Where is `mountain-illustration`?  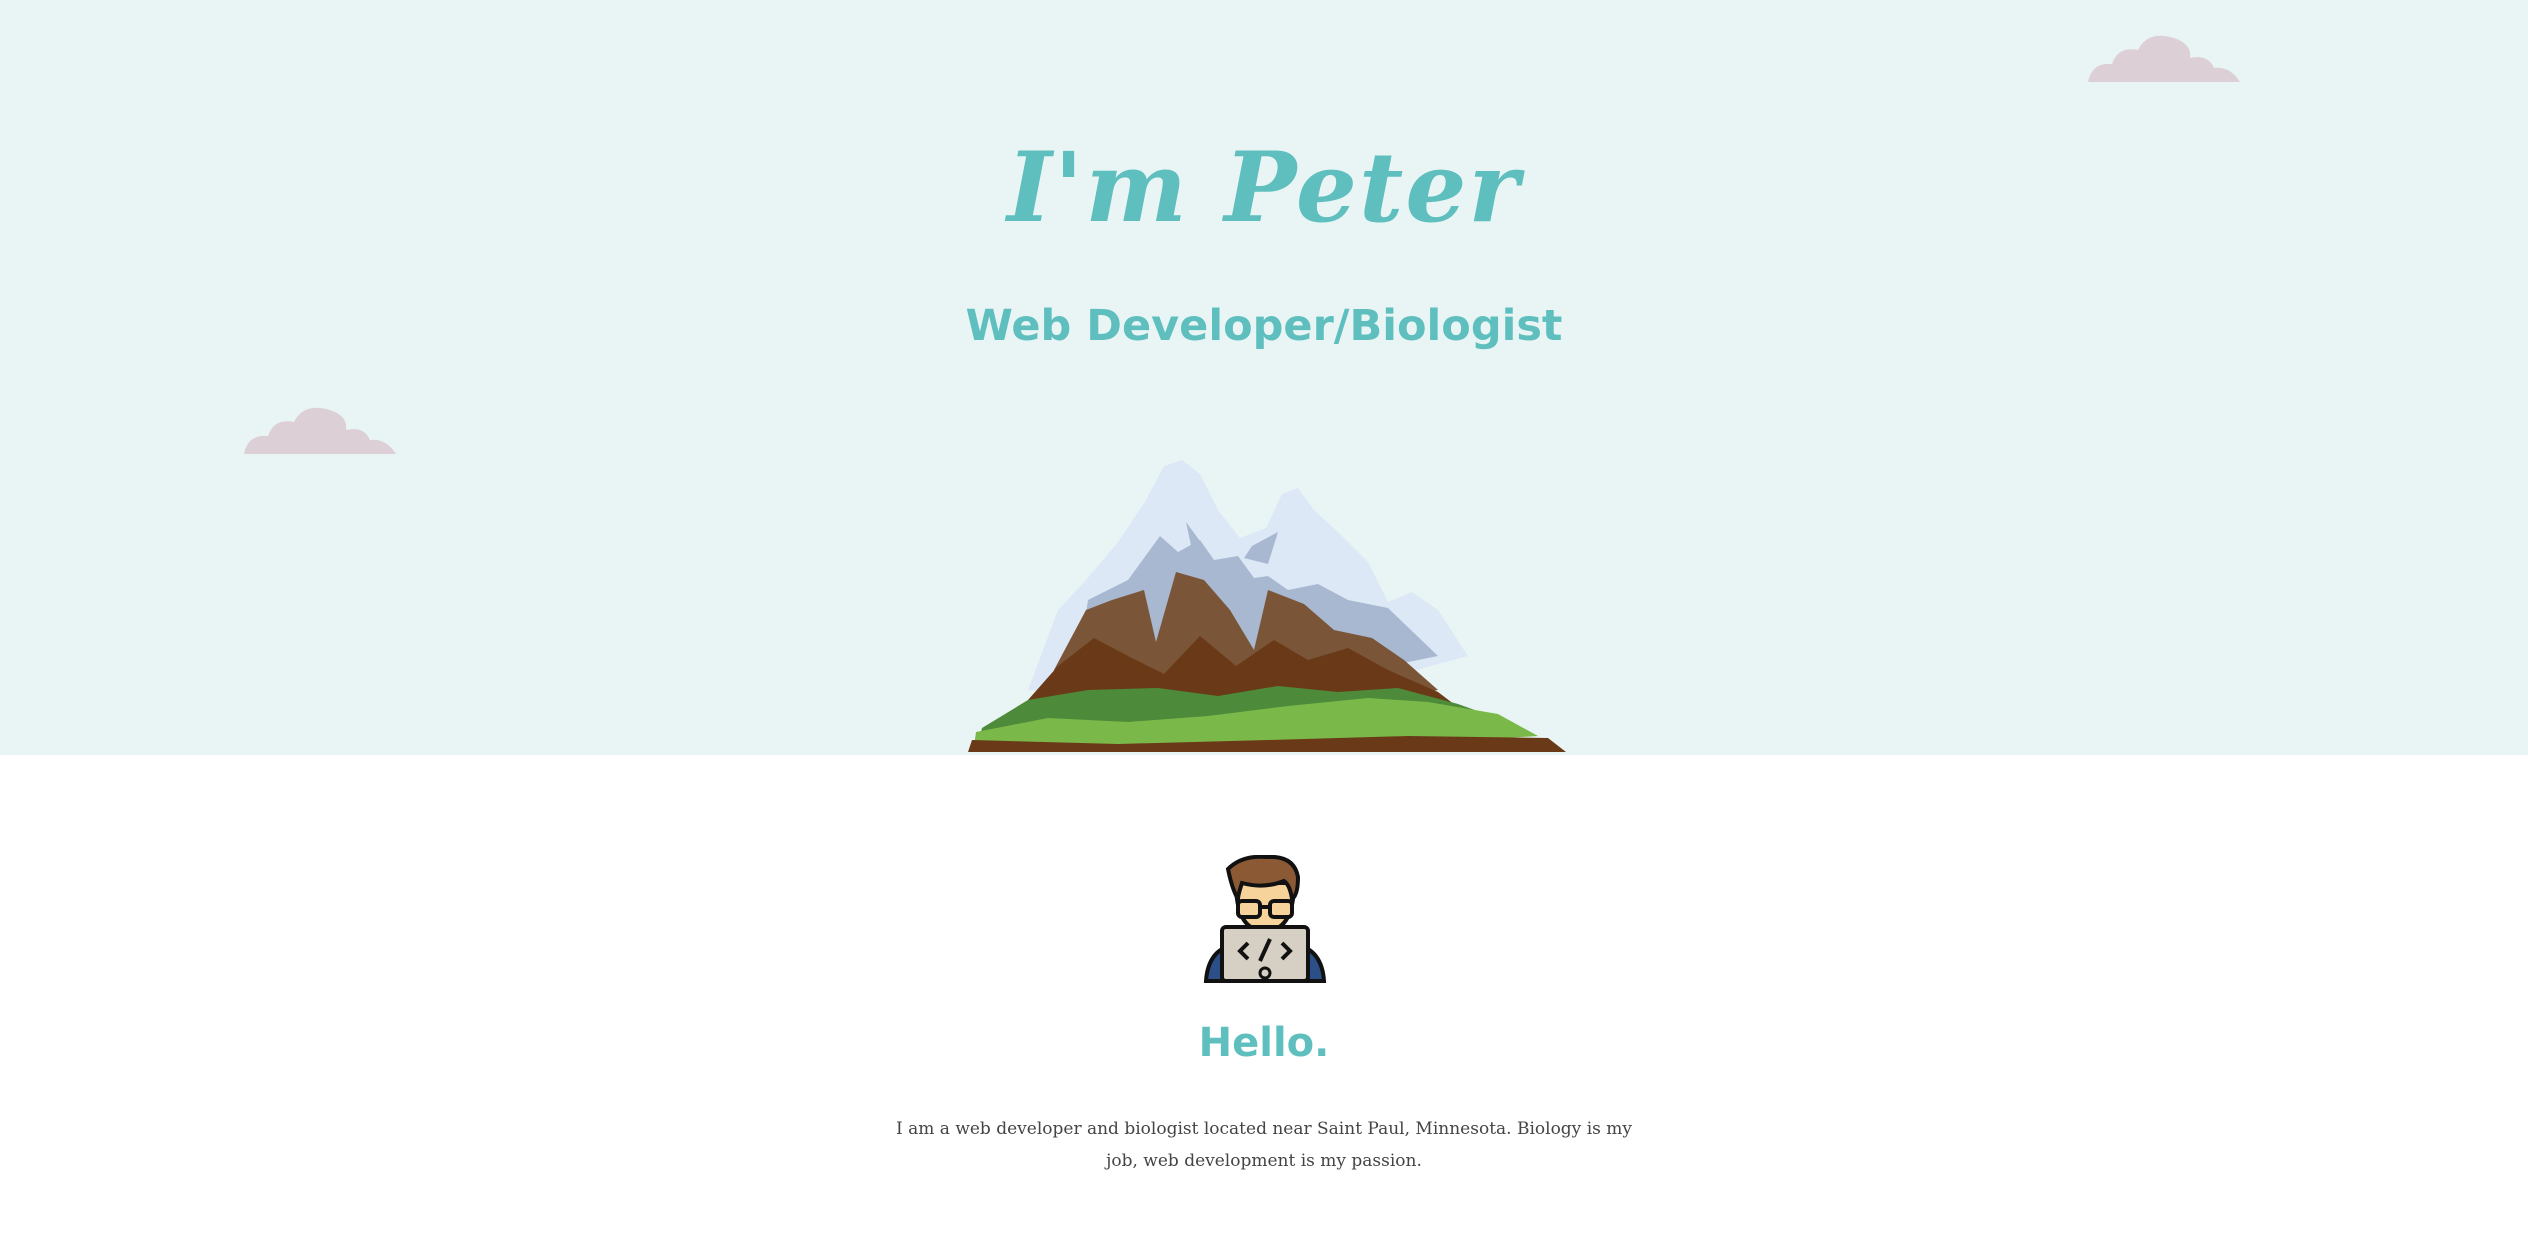
mountain-illustration is located at coordinates (1267, 606).